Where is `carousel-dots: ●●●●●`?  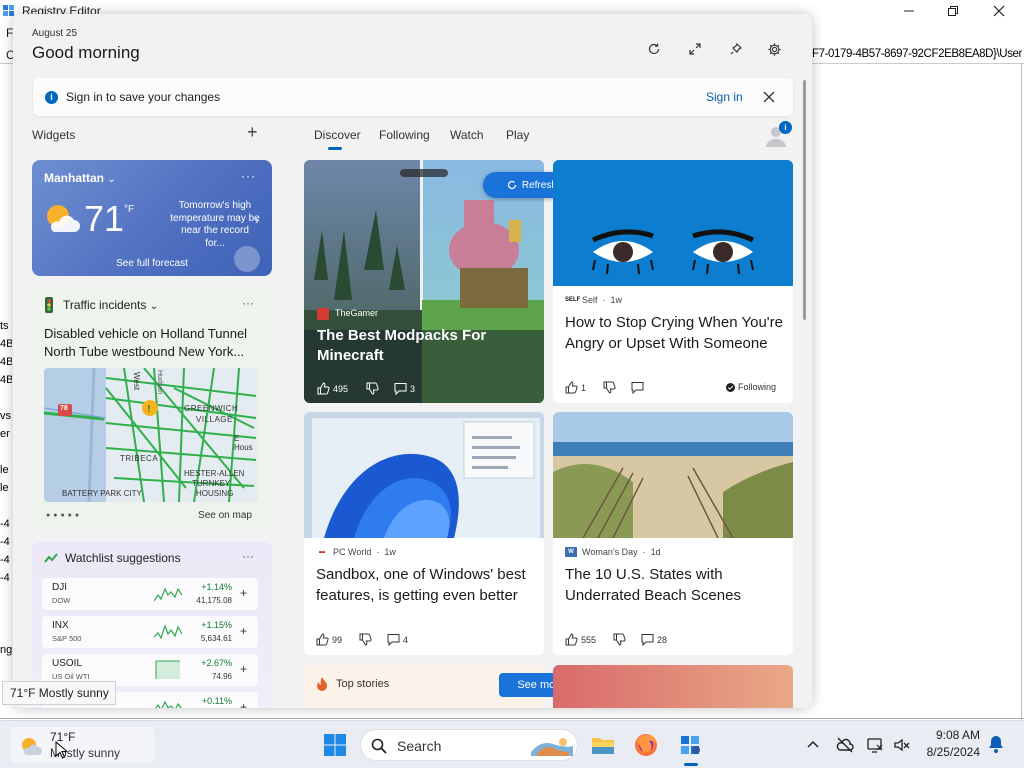
carousel-dots: ●●●●● is located at coordinates (64, 515).